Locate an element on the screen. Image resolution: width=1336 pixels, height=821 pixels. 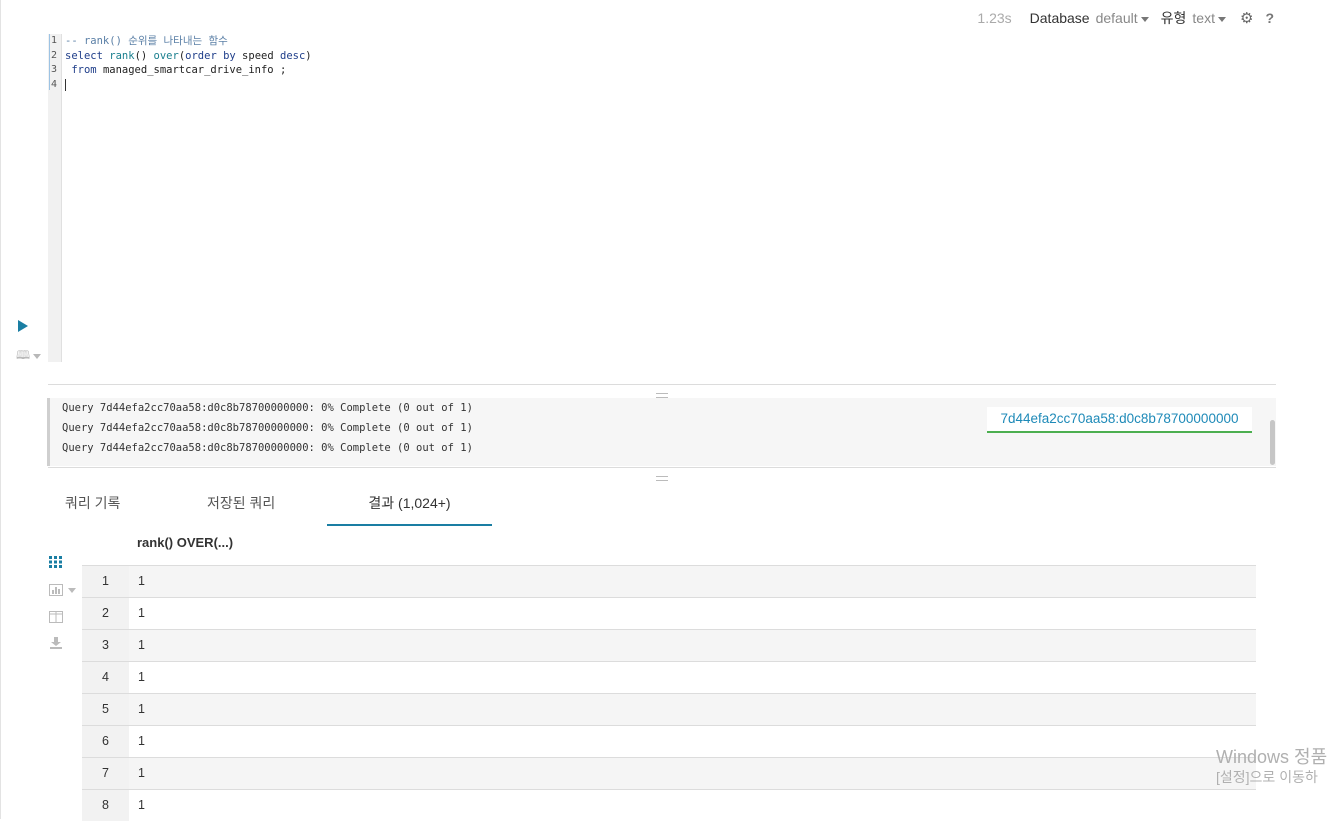
grid-icon is located at coordinates (56, 563).